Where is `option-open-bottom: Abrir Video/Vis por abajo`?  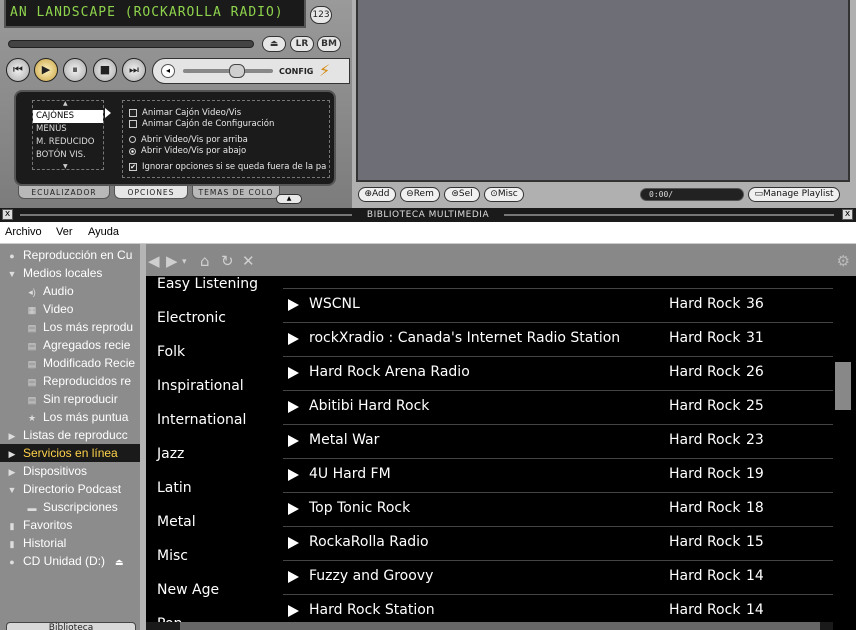
option-open-bottom: Abrir Video/Vis por abajo is located at coordinates (229, 152).